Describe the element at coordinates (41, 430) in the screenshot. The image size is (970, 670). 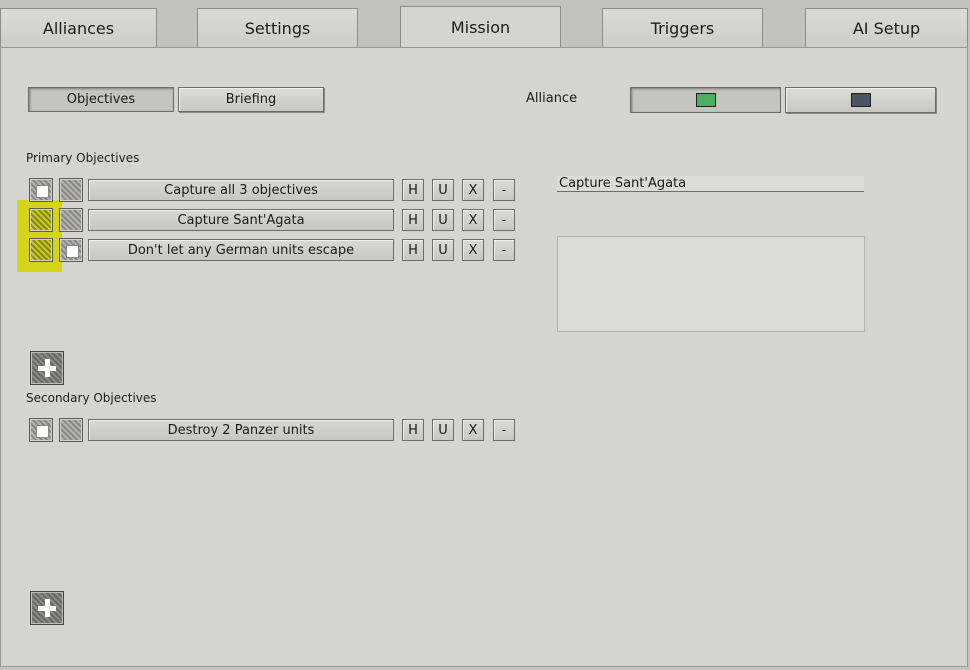
I see `secondary-1-checkbox-a` at that location.